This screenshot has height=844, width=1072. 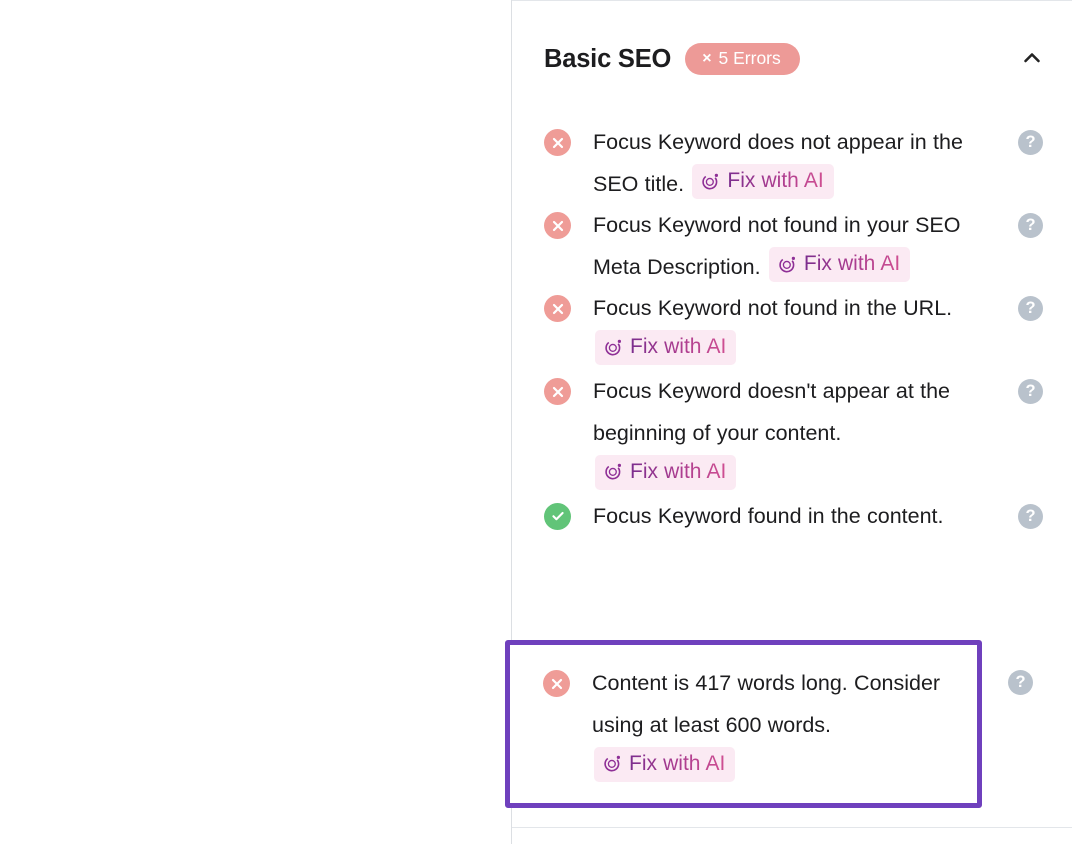 I want to click on chevron-up-icon, so click(x=1032, y=59).